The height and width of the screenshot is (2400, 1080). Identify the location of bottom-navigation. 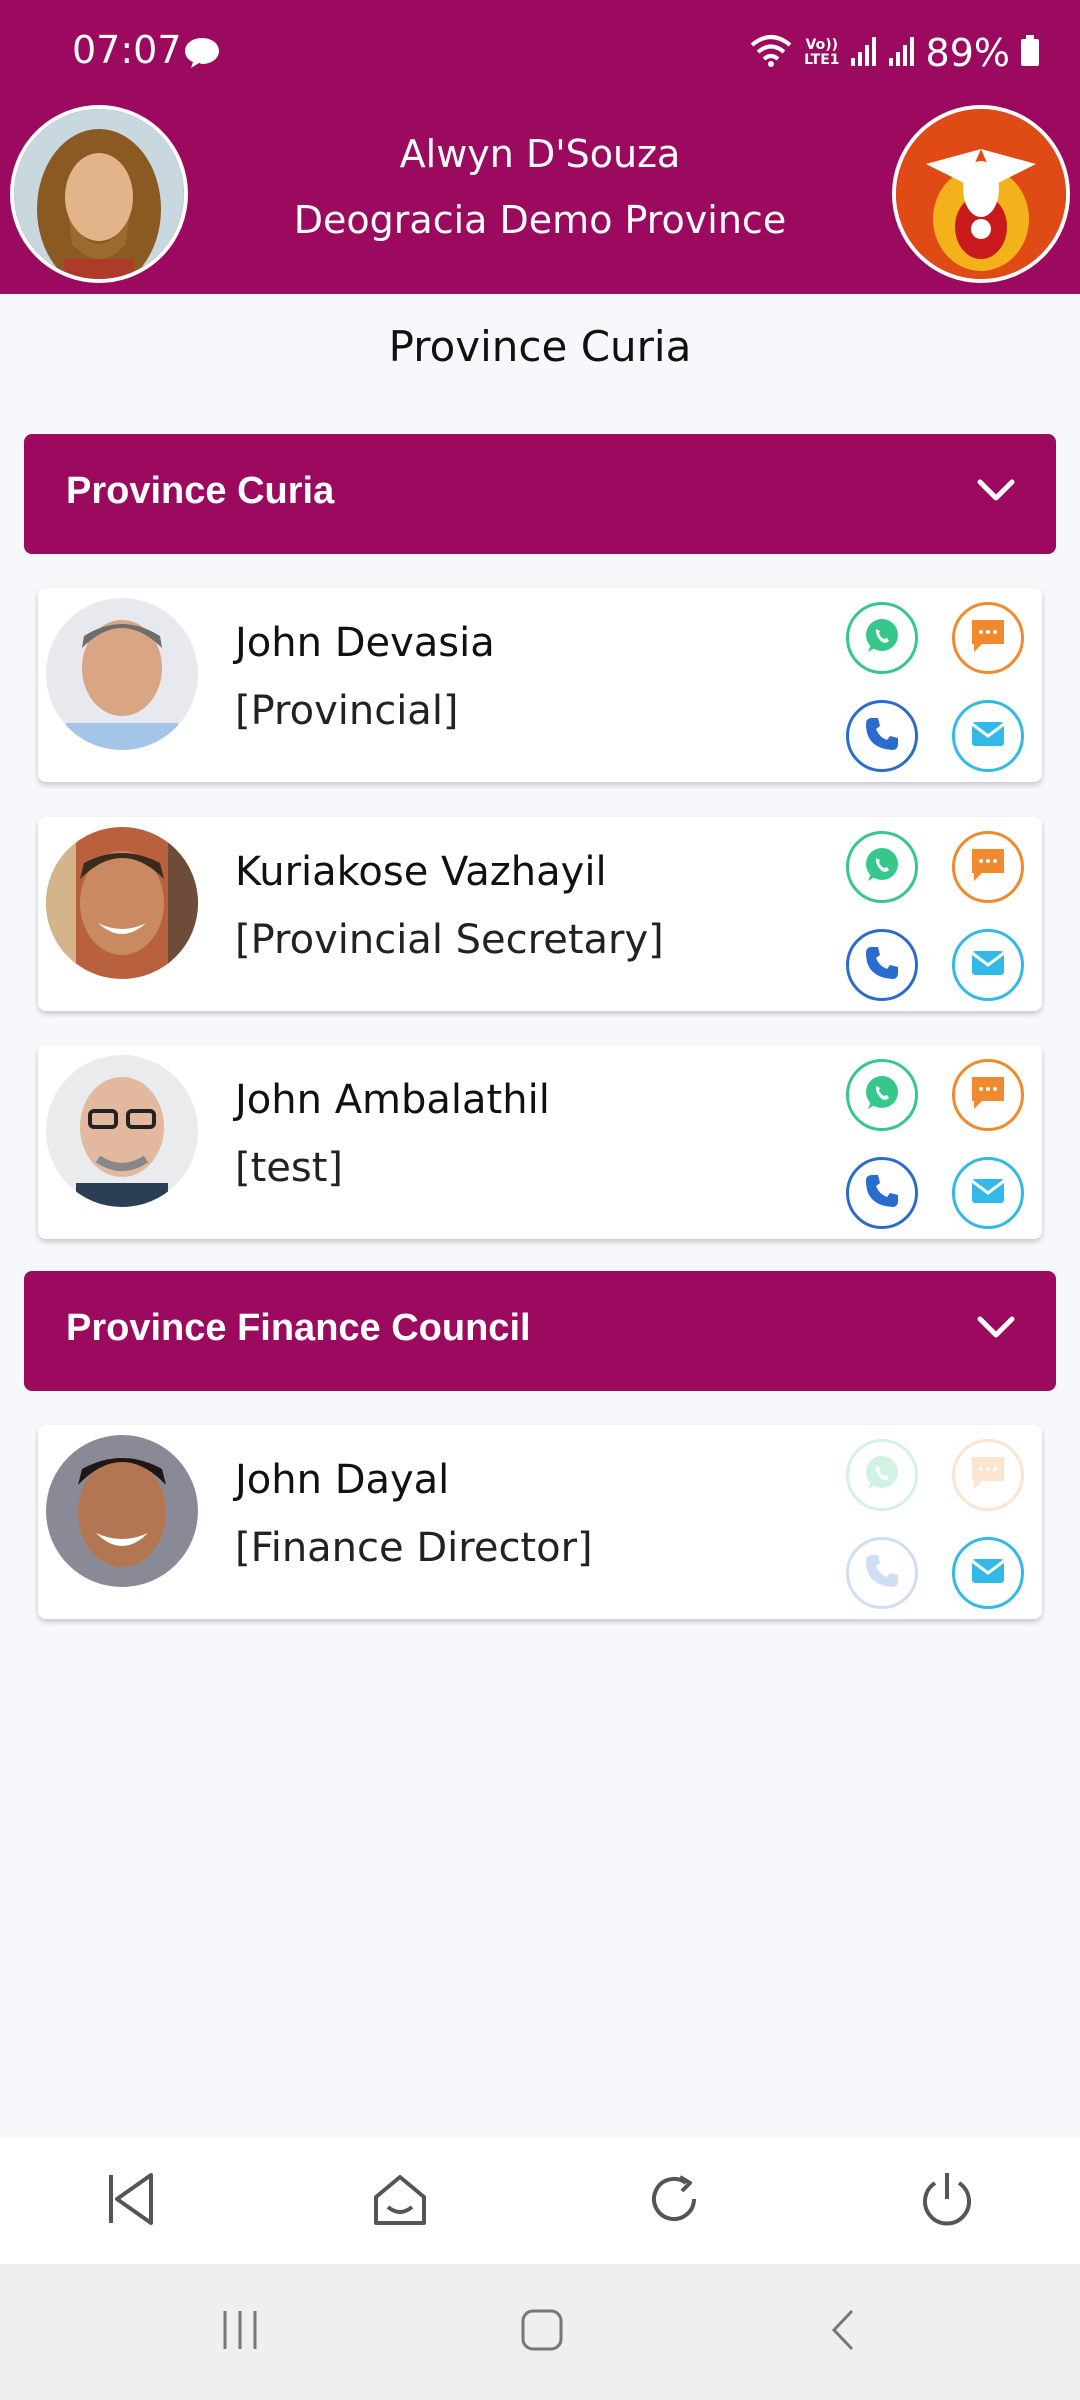
(540, 2201).